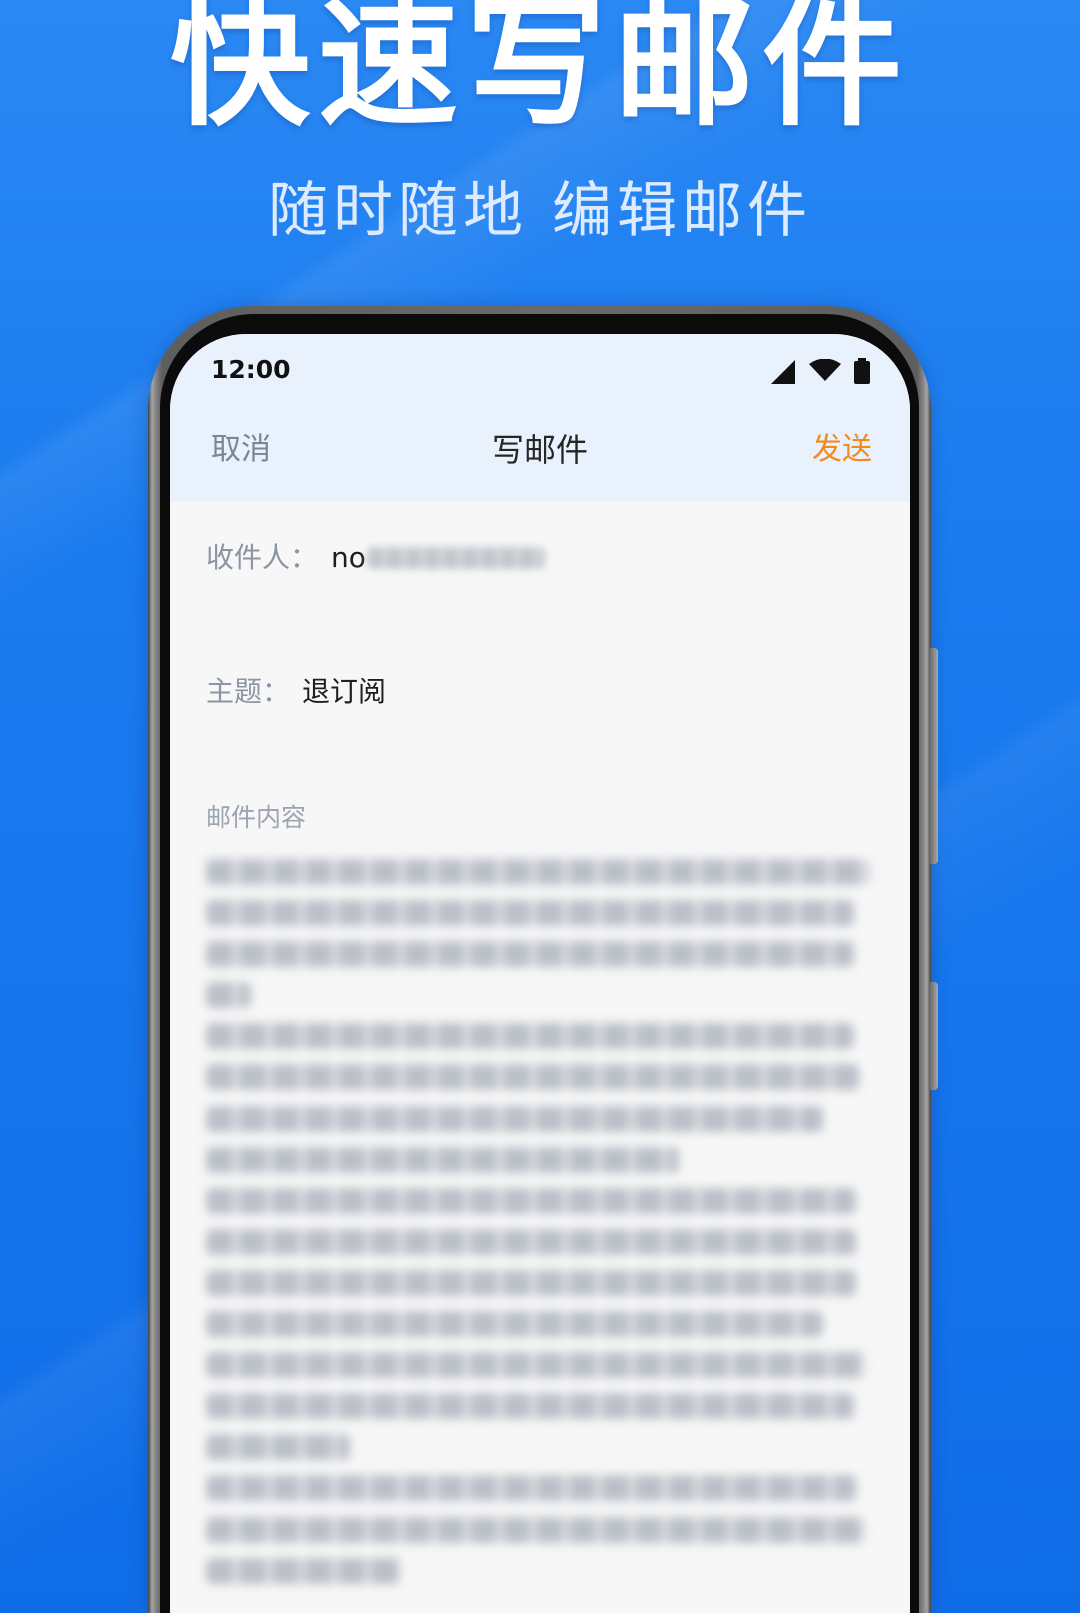  Describe the element at coordinates (348, 558) in the screenshot. I see `recipient-input: no` at that location.